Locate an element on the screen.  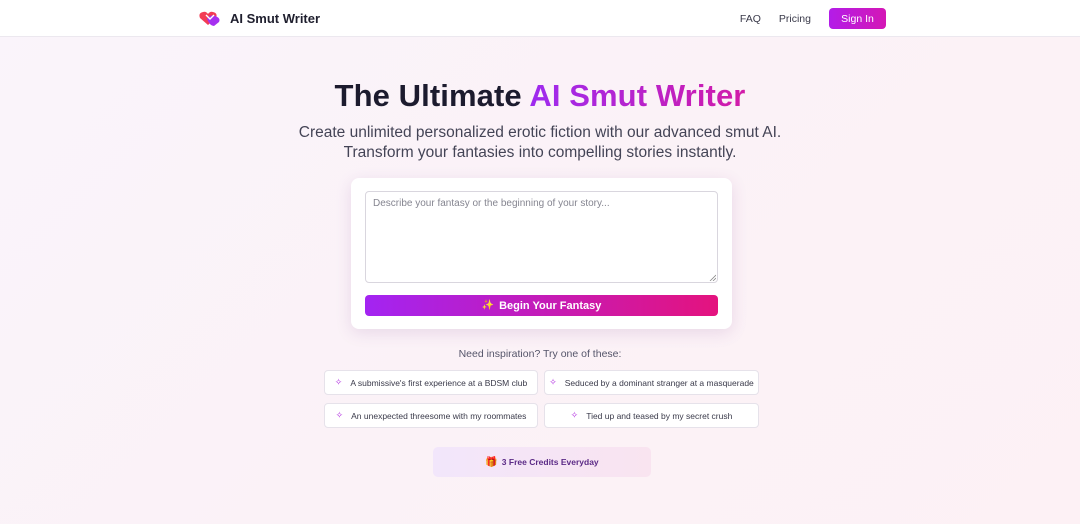
story-composer-card: ✨ Begin Your Fantasy is located at coordinates (541, 253).